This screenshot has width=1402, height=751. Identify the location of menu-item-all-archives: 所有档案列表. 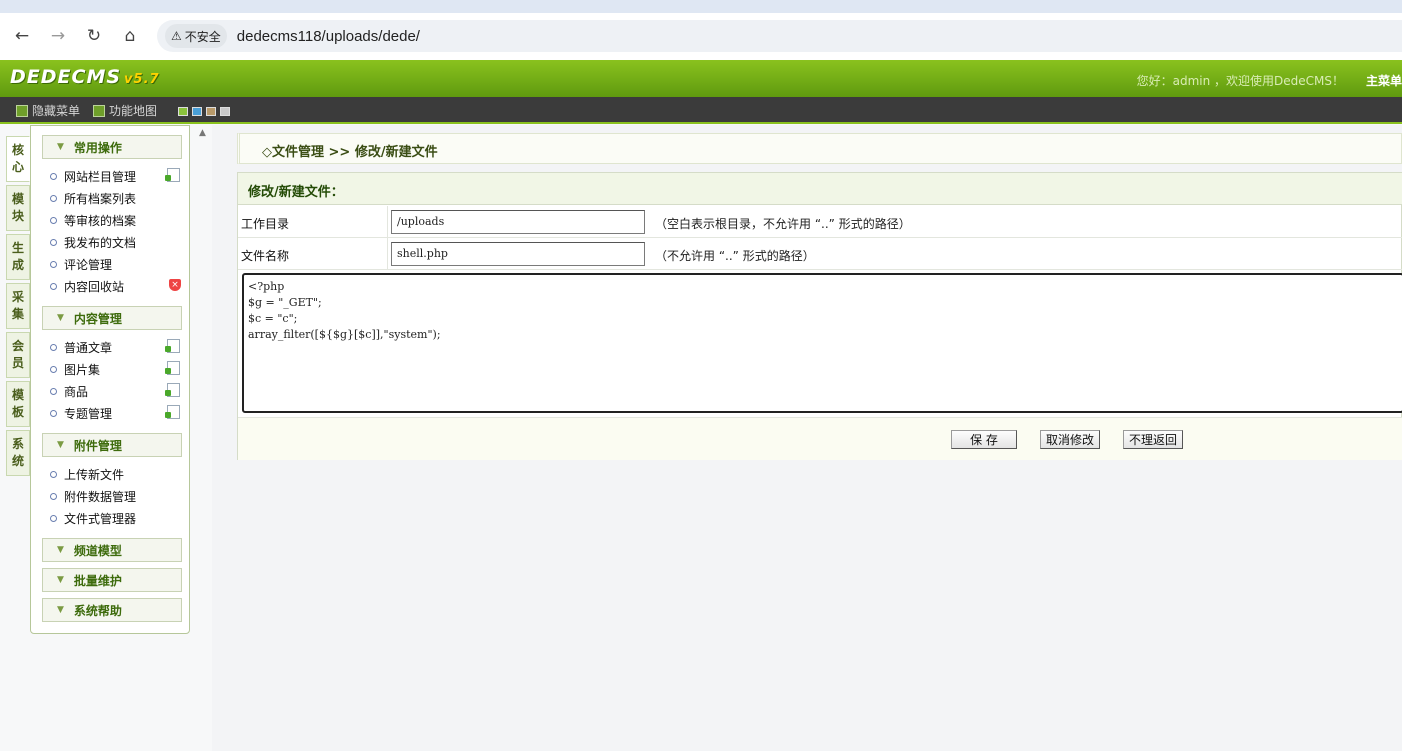
(93, 198).